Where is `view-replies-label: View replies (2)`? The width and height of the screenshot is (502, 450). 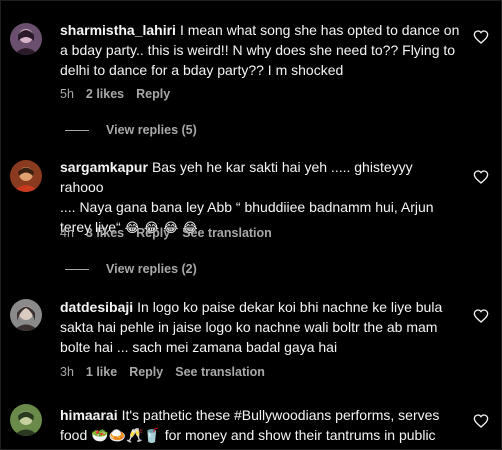 view-replies-label: View replies (2) is located at coordinates (151, 269).